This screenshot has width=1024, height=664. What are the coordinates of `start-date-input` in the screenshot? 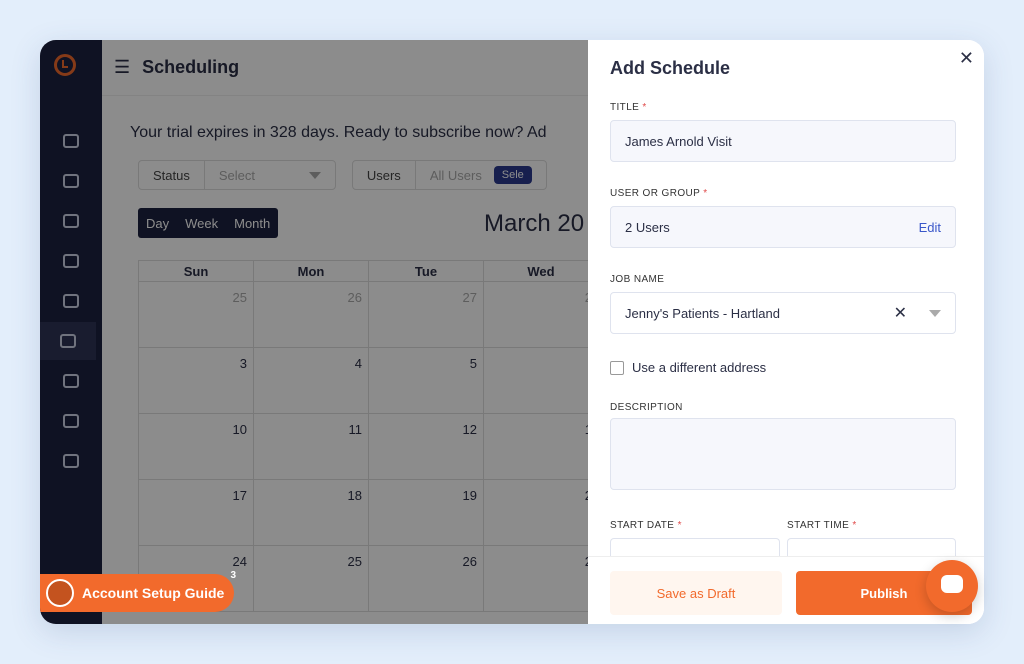 It's located at (695, 548).